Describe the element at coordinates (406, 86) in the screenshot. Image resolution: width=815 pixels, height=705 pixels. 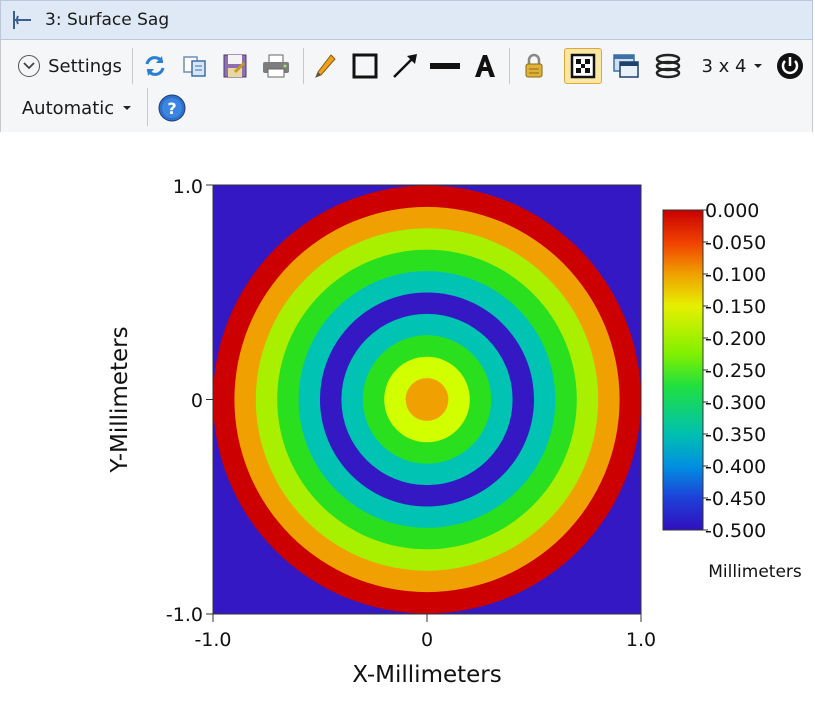
I see `toolbar: Settings 3 x 4 Automatic ?` at that location.